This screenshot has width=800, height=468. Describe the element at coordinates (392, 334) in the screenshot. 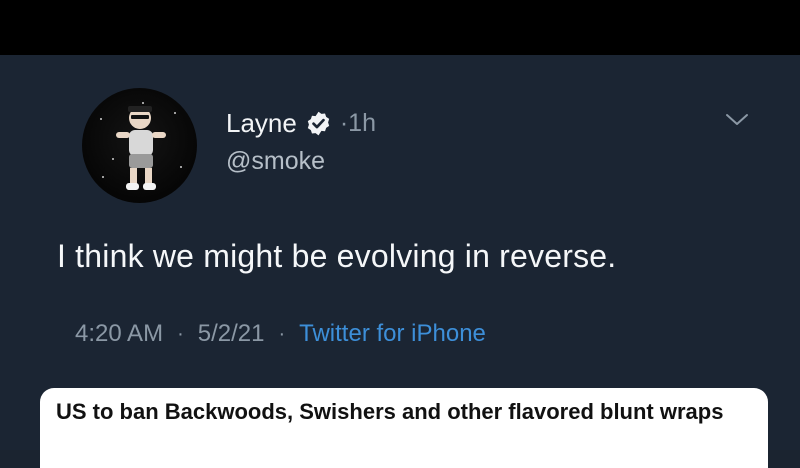

I see `tweet-source-link: Twitter for iPhone` at that location.